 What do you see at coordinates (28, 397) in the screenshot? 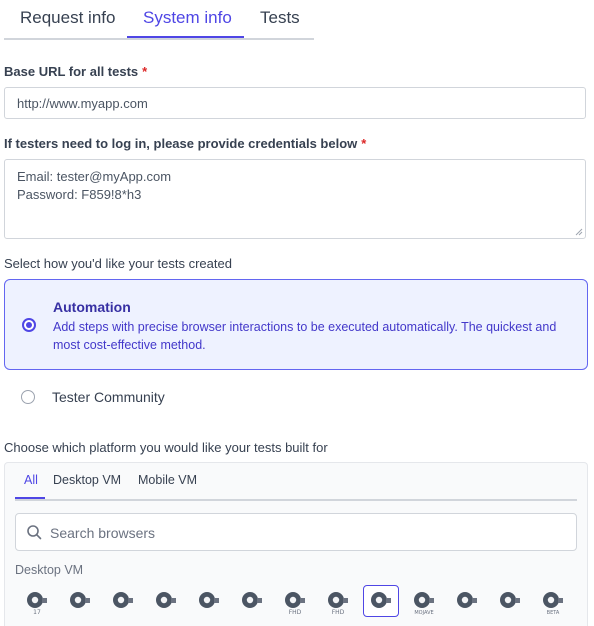
I see `tester-community-radio` at bounding box center [28, 397].